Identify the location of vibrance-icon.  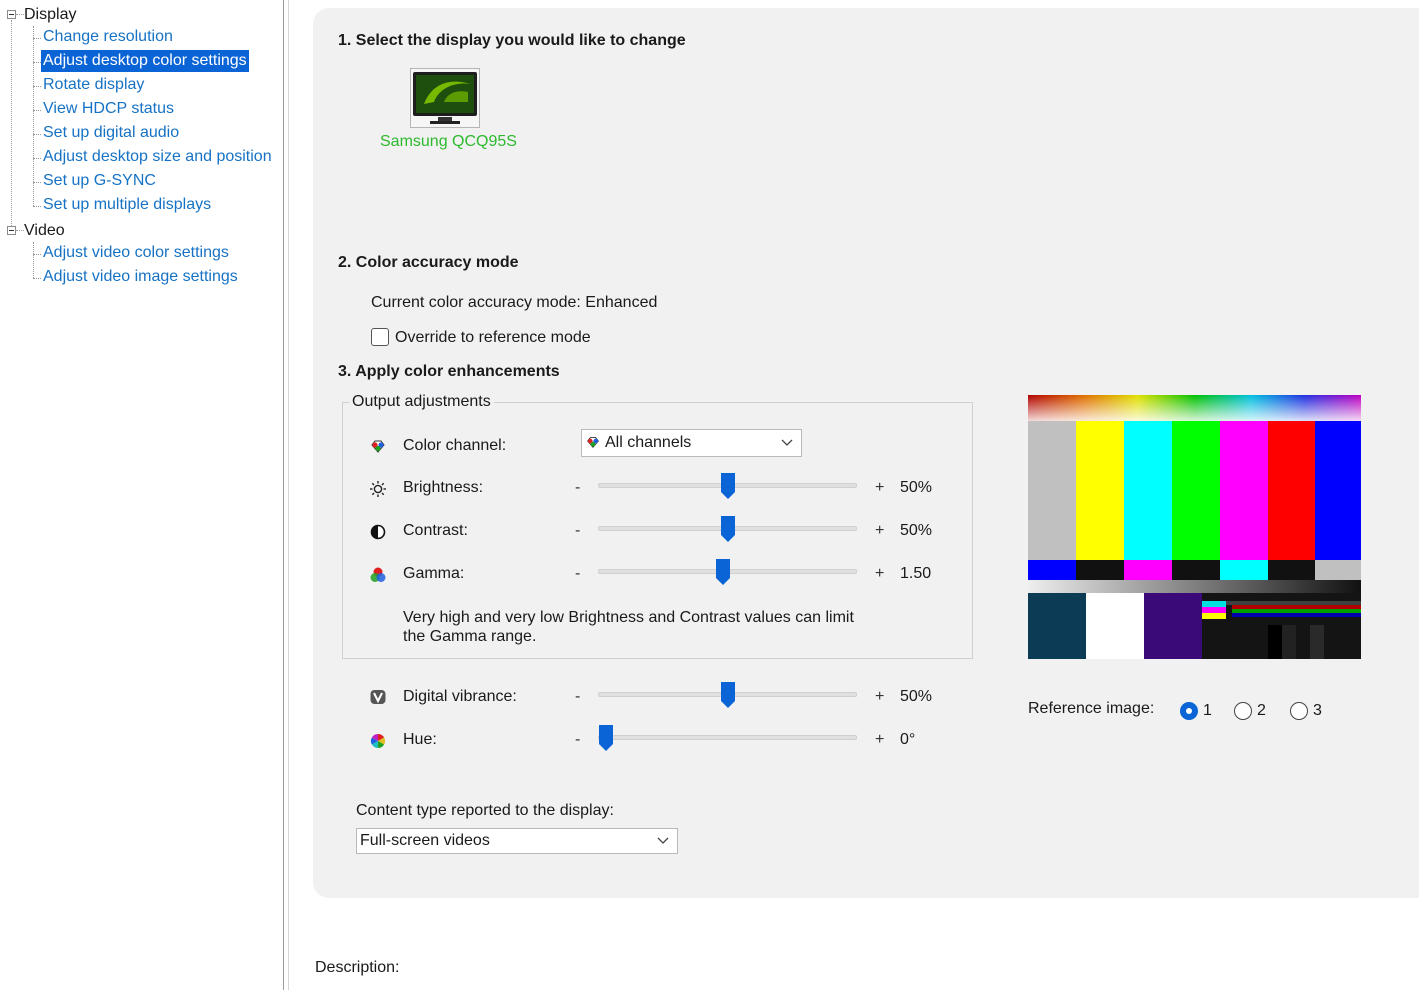
(378, 697).